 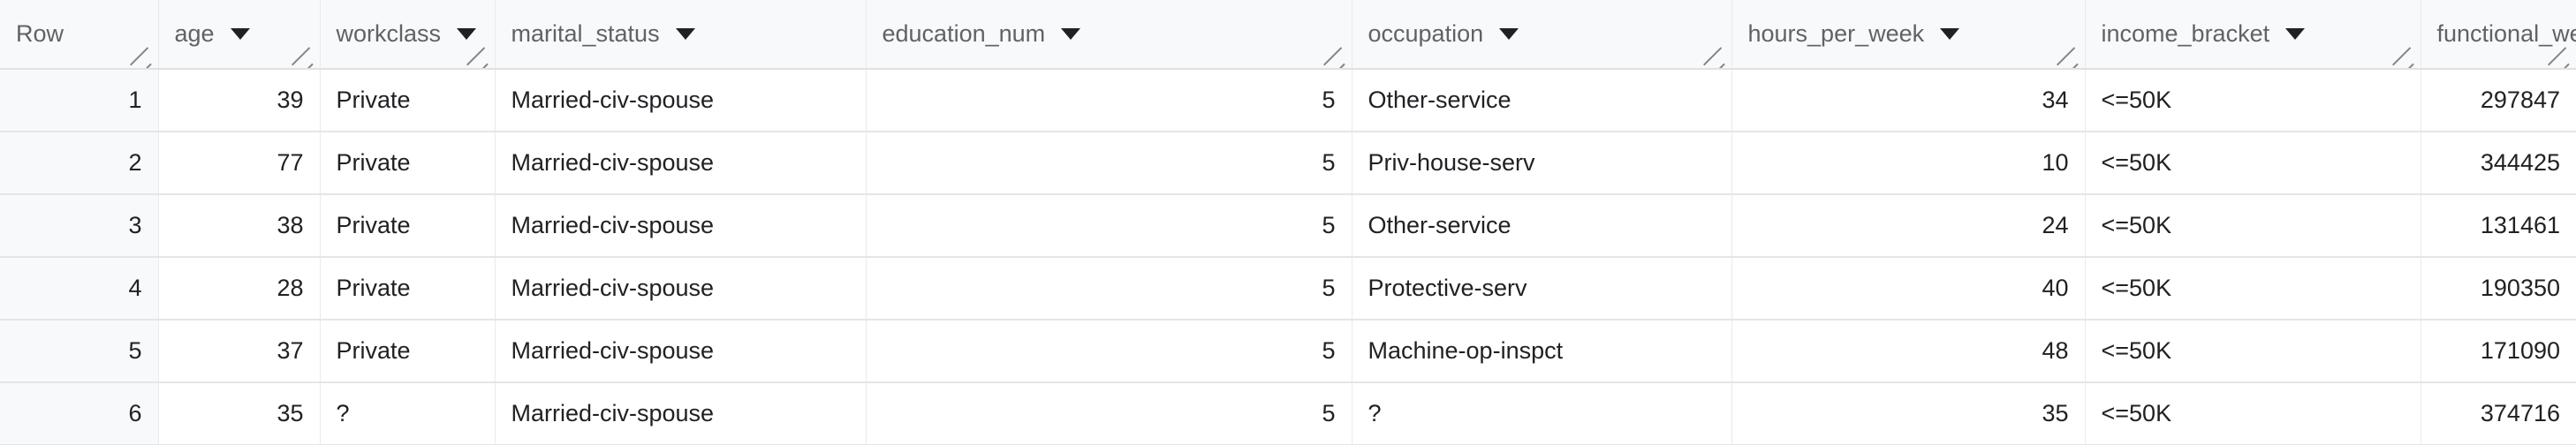 I want to click on column-header-workclass: workclass, so click(x=408, y=35).